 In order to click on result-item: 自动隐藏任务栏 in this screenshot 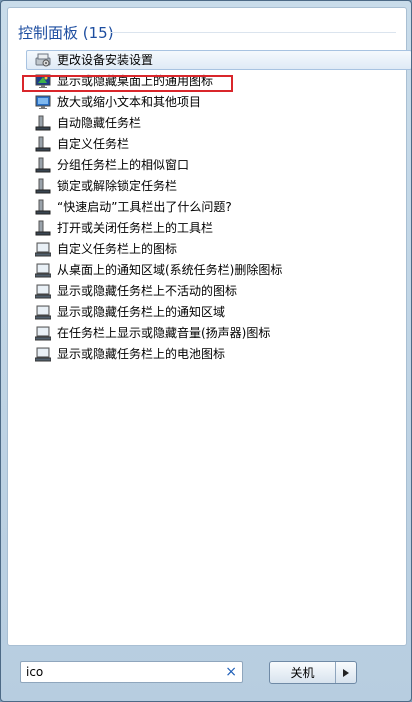, I will do `click(218, 123)`.